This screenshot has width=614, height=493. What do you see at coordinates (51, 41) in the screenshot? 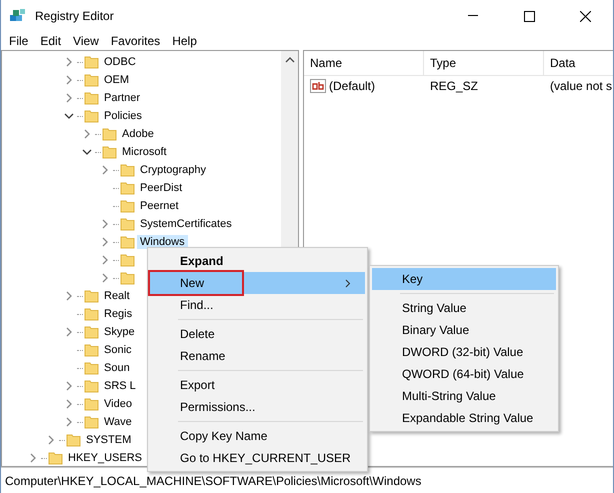
I see `menu-item: Edit` at bounding box center [51, 41].